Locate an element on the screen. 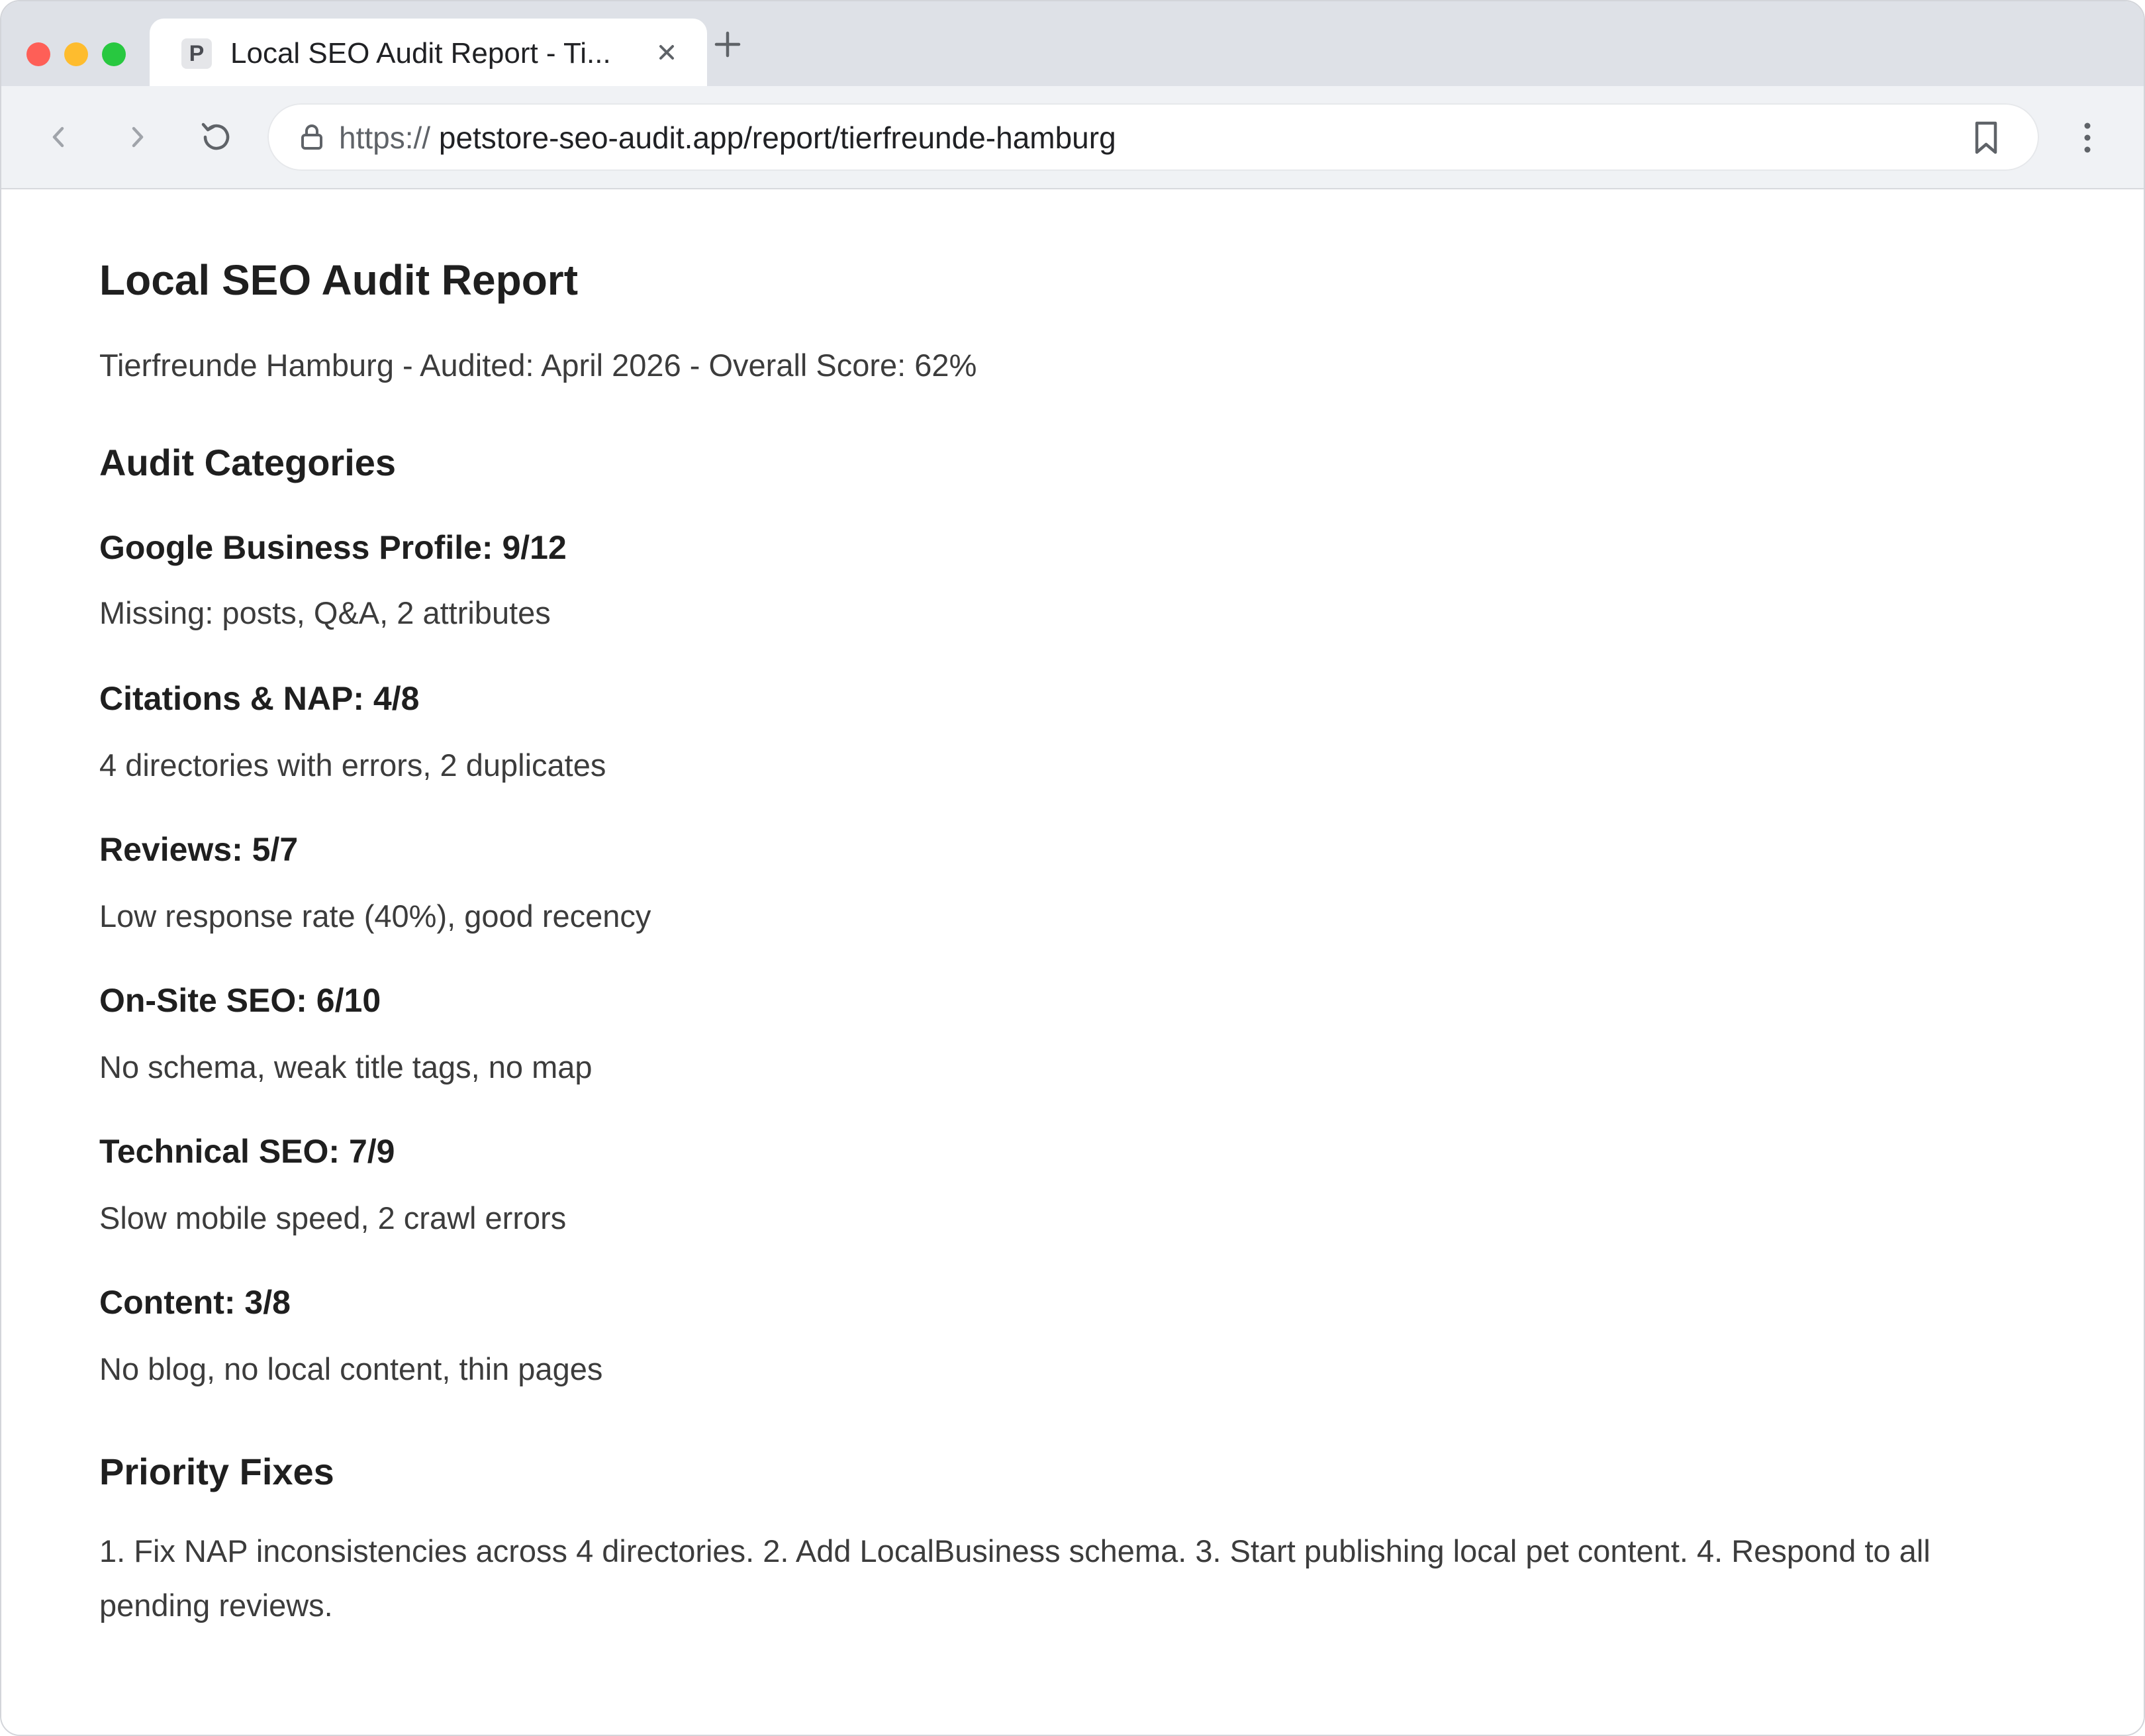 The height and width of the screenshot is (1736, 2145). chevron-left-icon is located at coordinates (58, 137).